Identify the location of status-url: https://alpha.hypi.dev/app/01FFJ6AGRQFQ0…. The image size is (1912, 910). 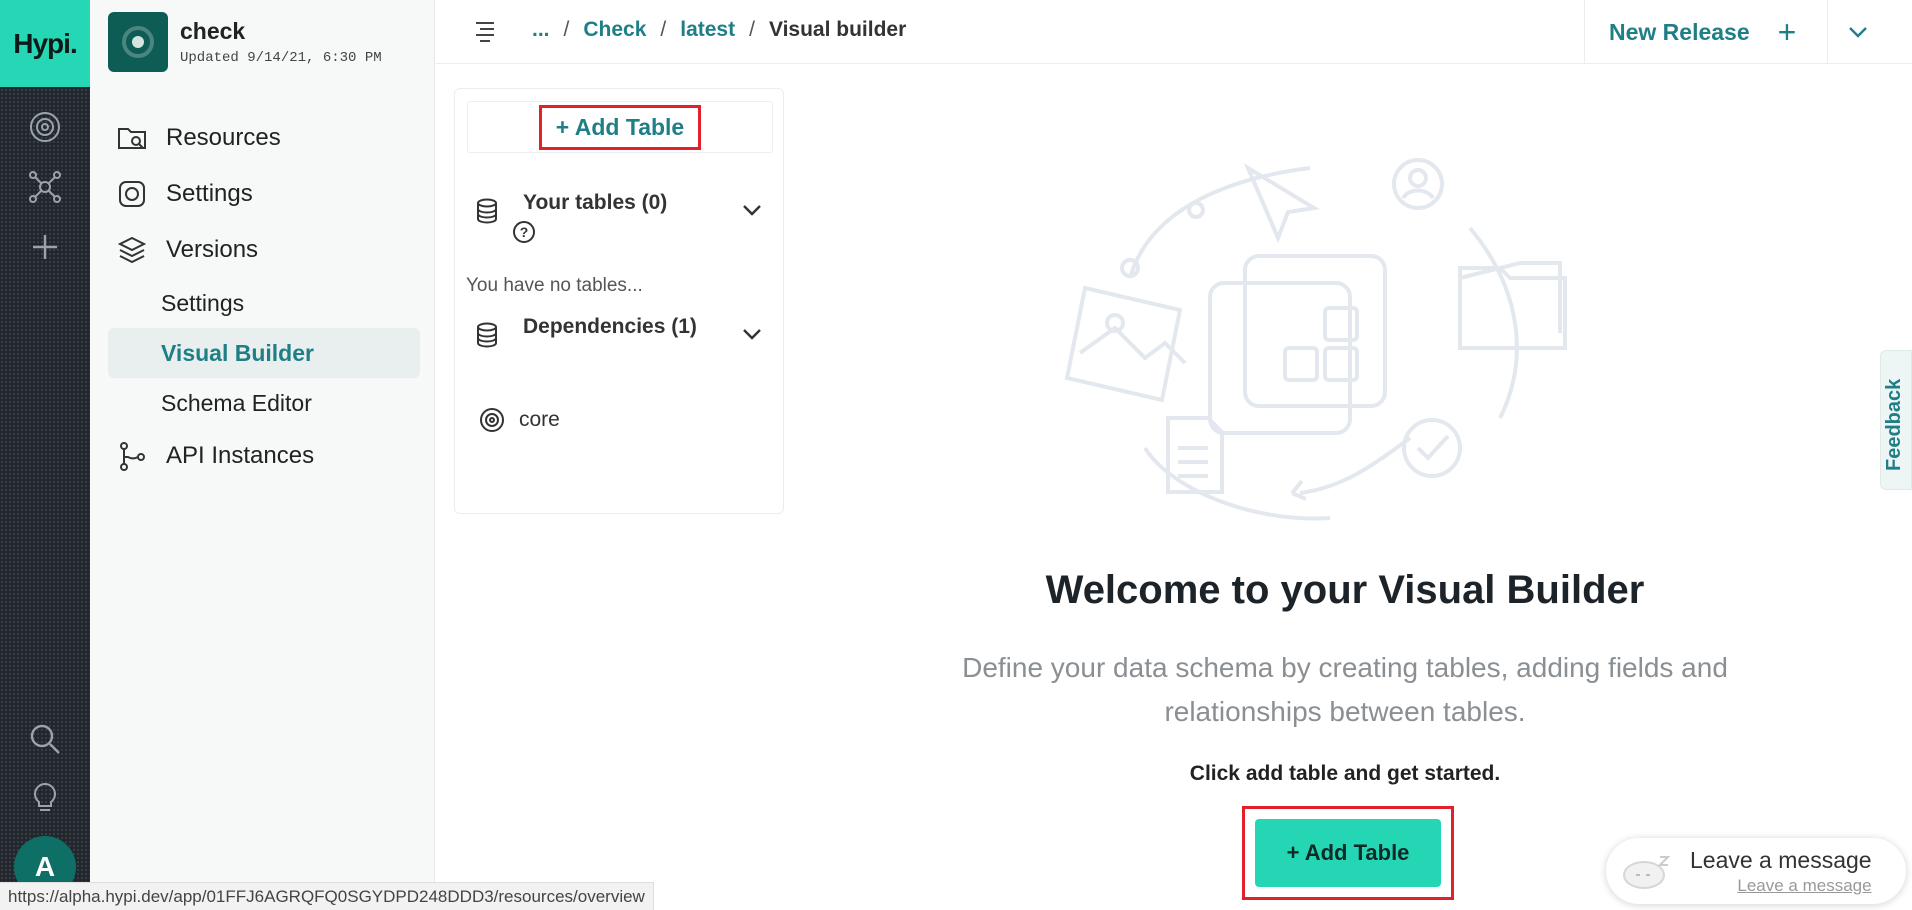
(327, 896).